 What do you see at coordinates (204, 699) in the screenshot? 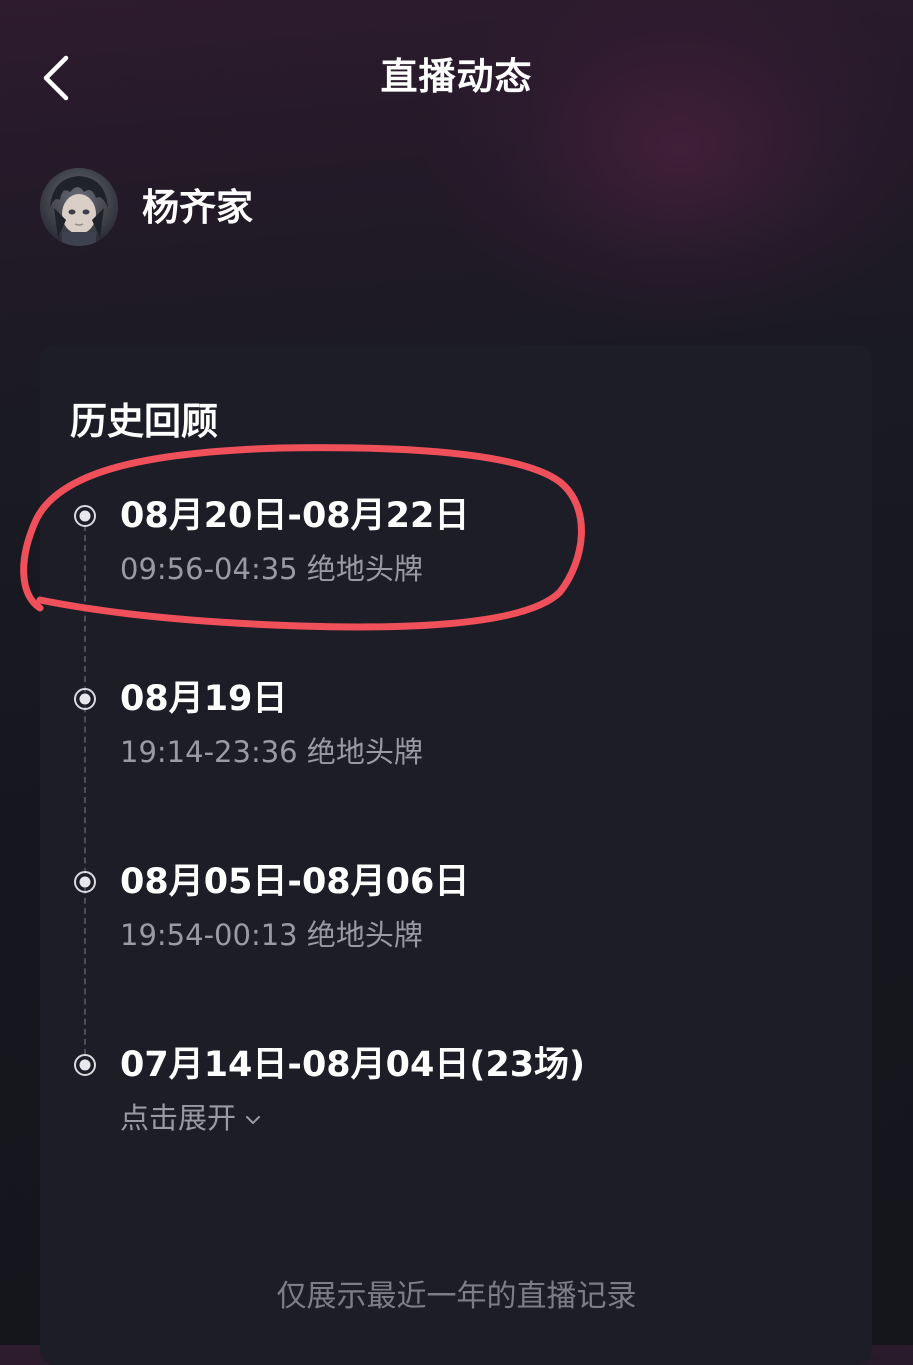
I see `history-item-date: 08月19日` at bounding box center [204, 699].